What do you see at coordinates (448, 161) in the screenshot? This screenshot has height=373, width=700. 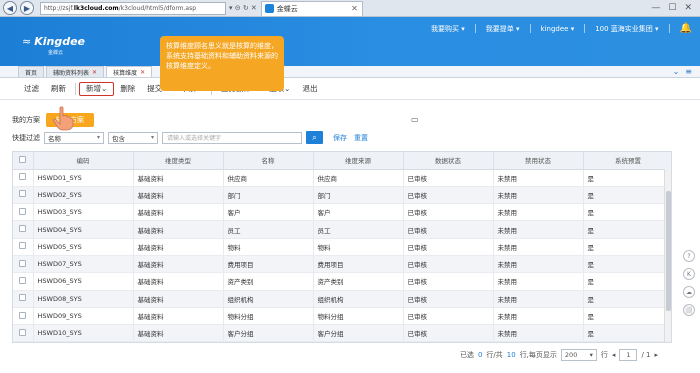 I see `column-header-data-status: 数据状态` at bounding box center [448, 161].